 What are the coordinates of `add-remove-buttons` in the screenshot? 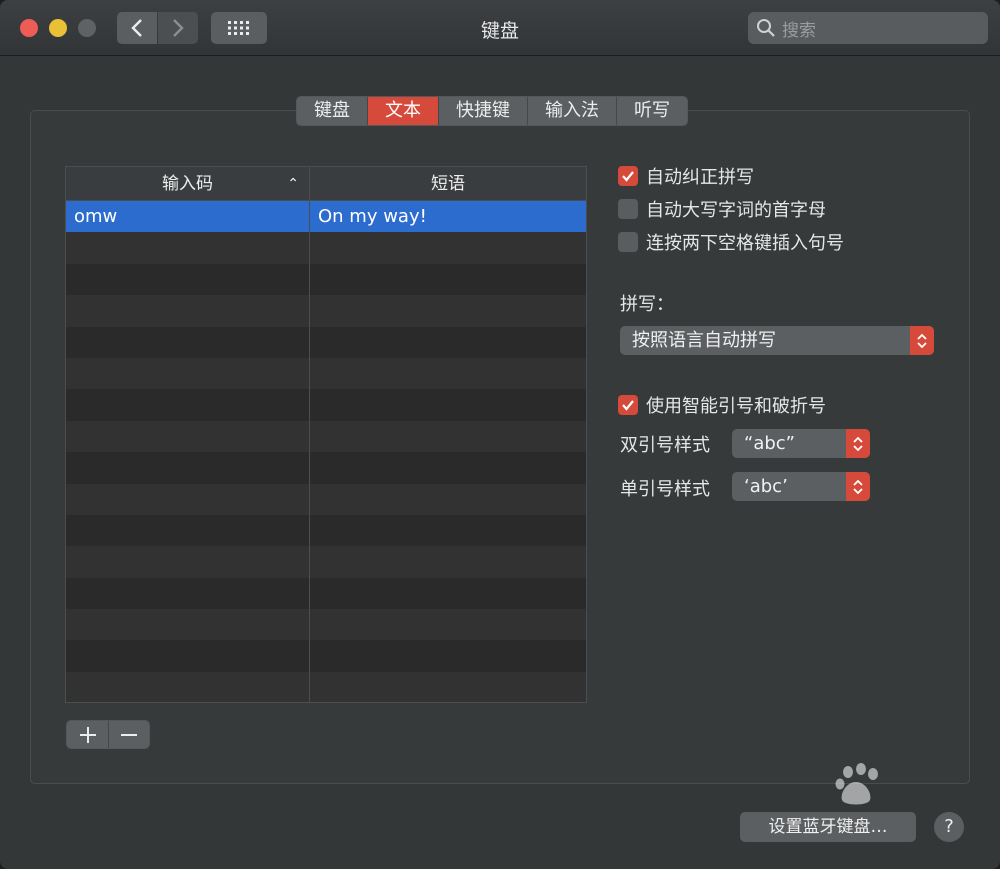 It's located at (108, 734).